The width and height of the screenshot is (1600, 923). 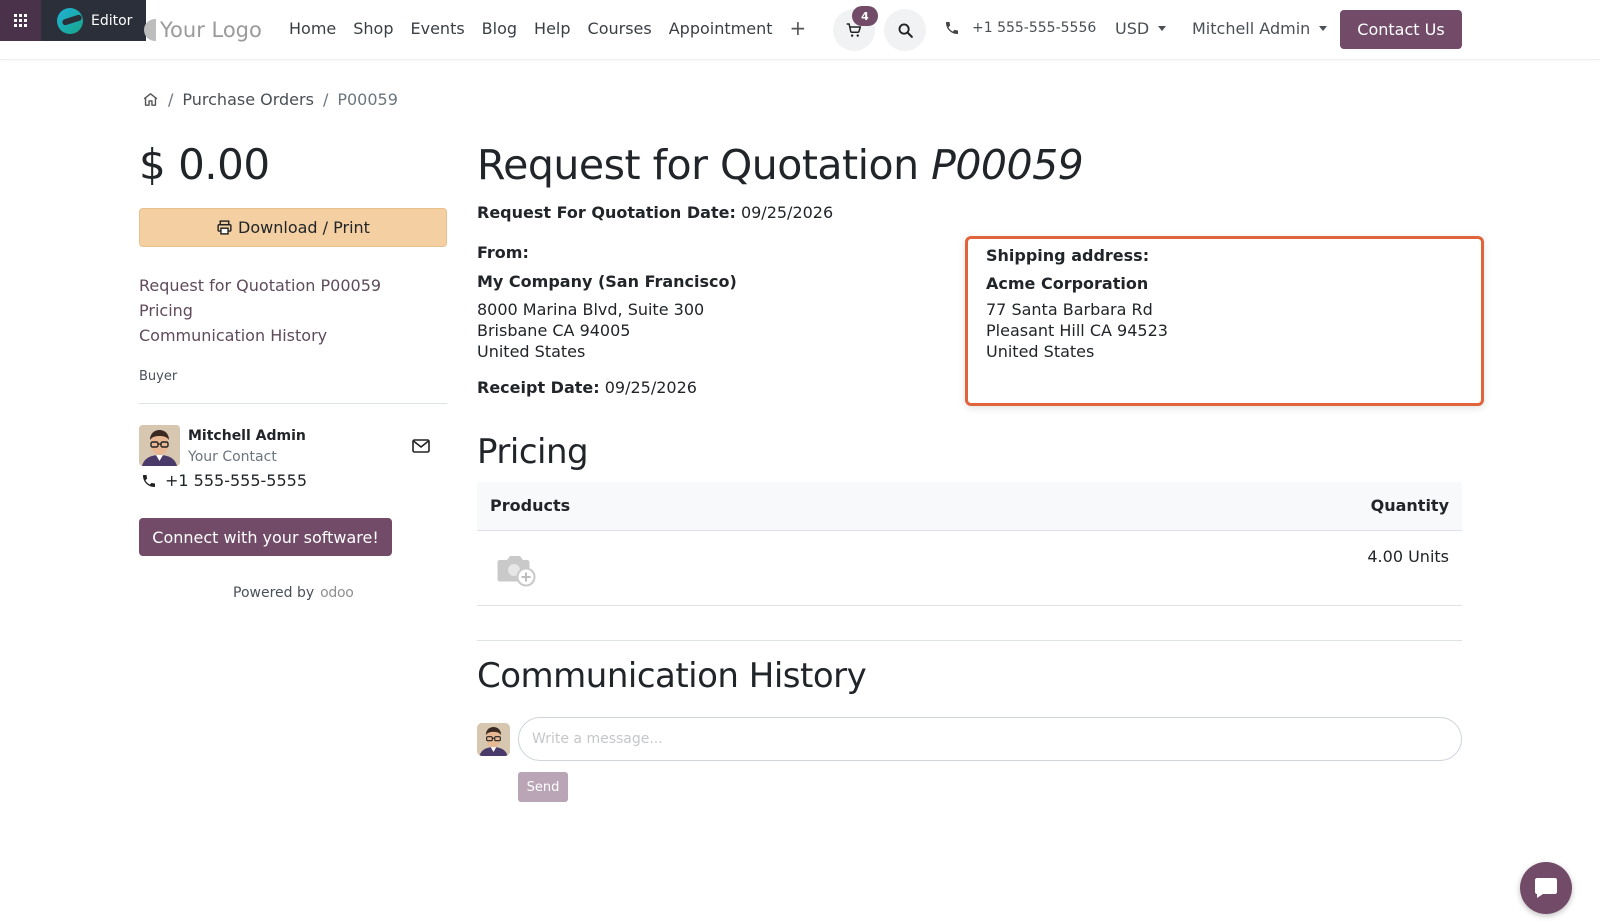 I want to click on add-menu-item-button: +, so click(x=797, y=28).